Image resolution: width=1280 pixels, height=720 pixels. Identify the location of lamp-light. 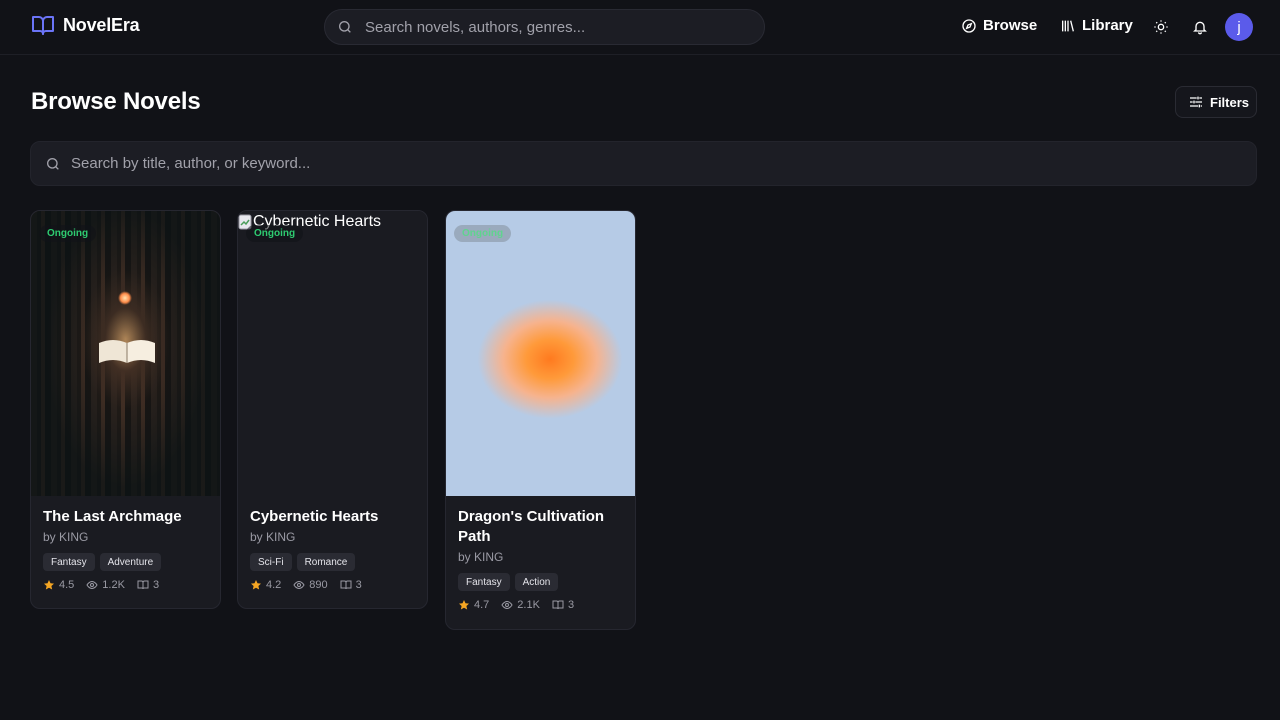
(125, 298).